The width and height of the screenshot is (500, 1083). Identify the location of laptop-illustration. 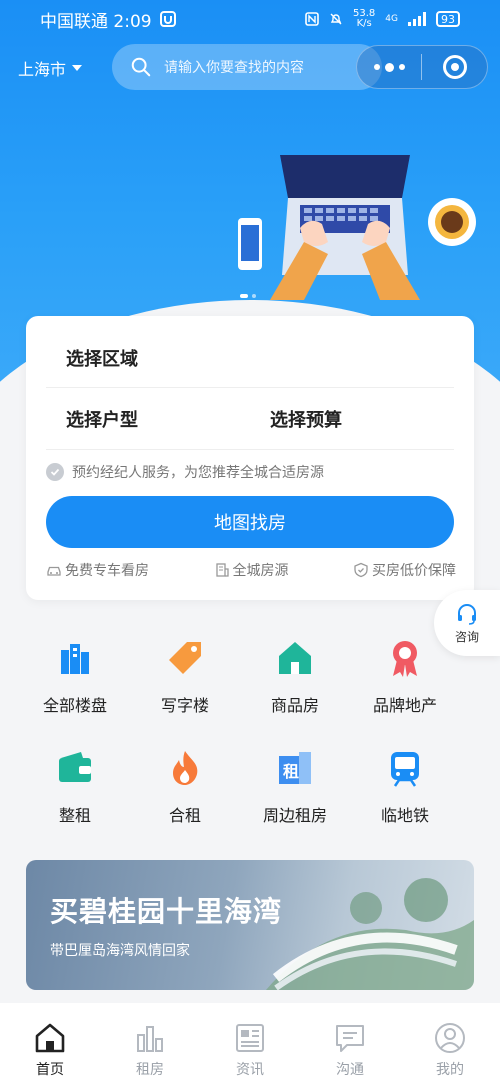
(357, 227).